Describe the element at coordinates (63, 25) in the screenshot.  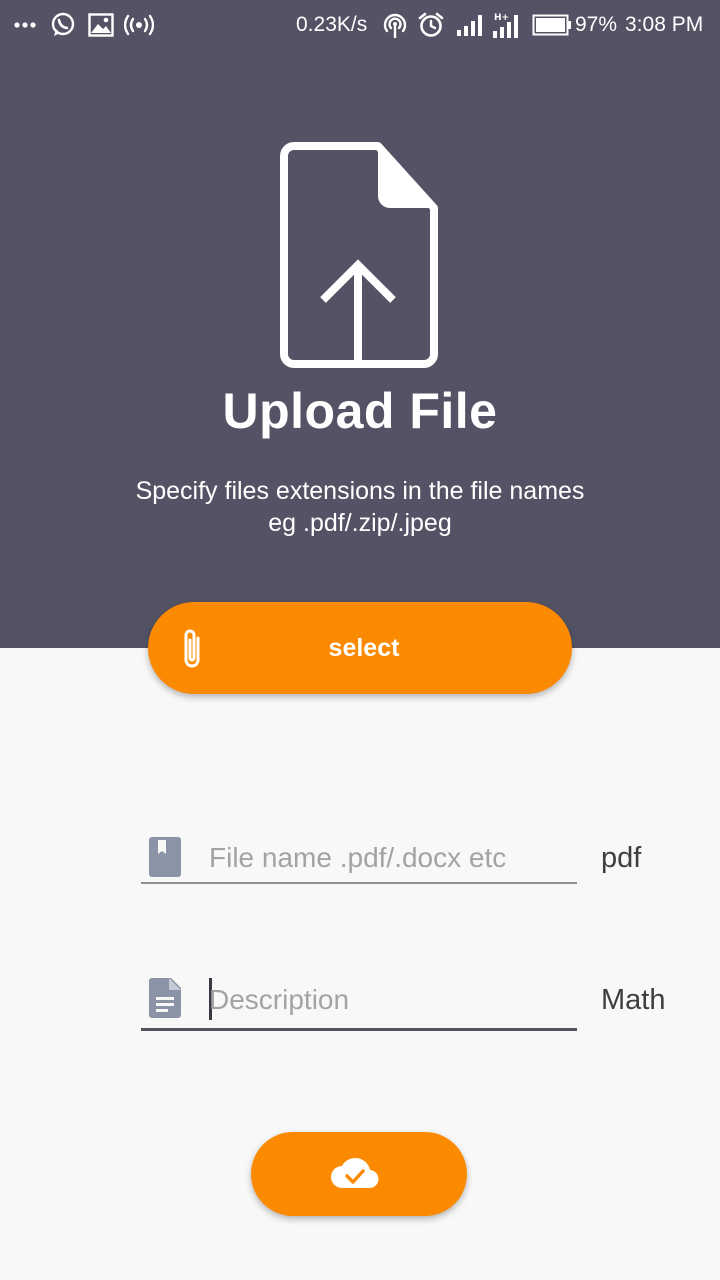
I see `whatsapp-icon` at that location.